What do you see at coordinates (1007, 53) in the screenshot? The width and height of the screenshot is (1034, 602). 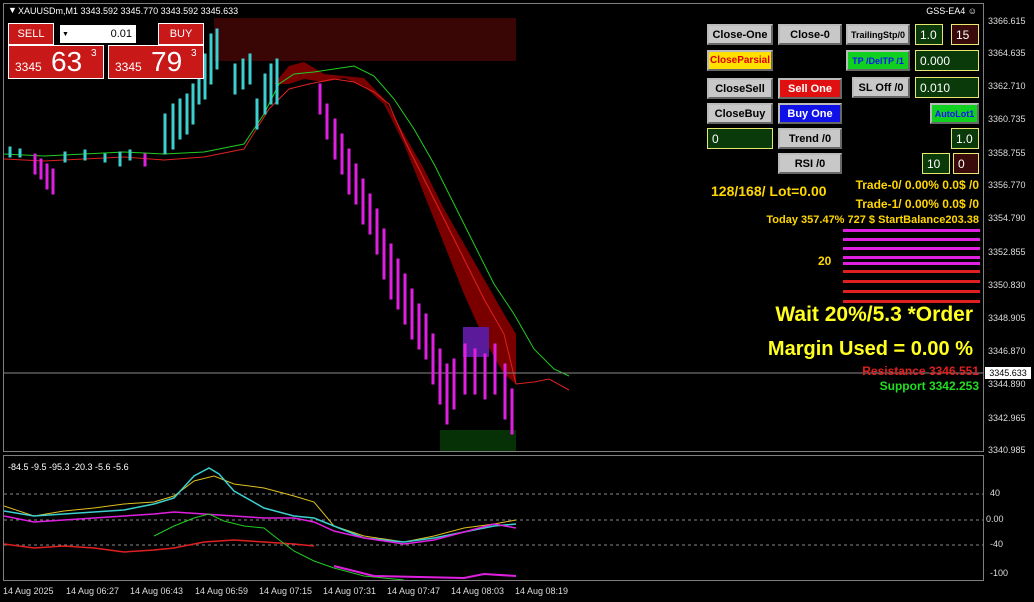 I see `price-axis-label: 3364.635` at bounding box center [1007, 53].